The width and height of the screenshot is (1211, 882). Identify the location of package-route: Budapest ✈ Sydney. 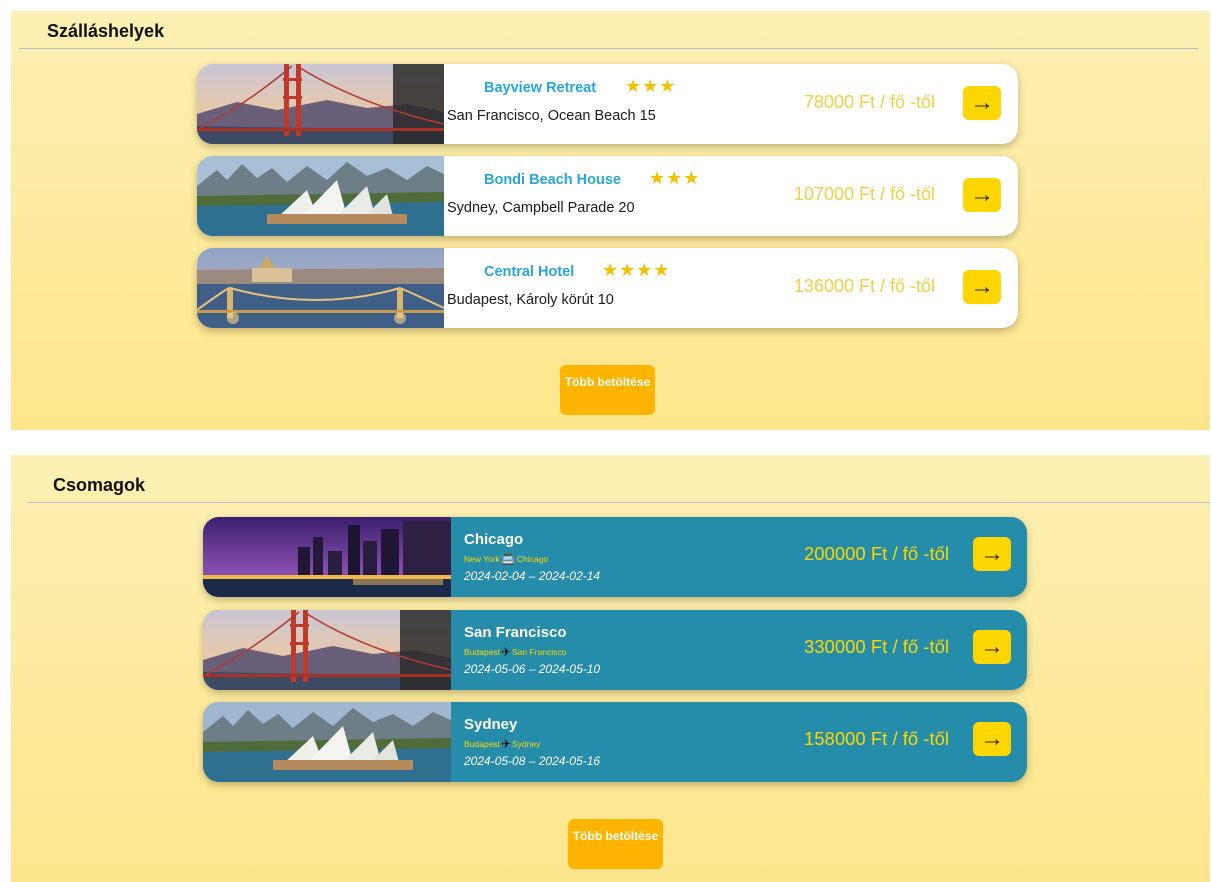
(502, 744).